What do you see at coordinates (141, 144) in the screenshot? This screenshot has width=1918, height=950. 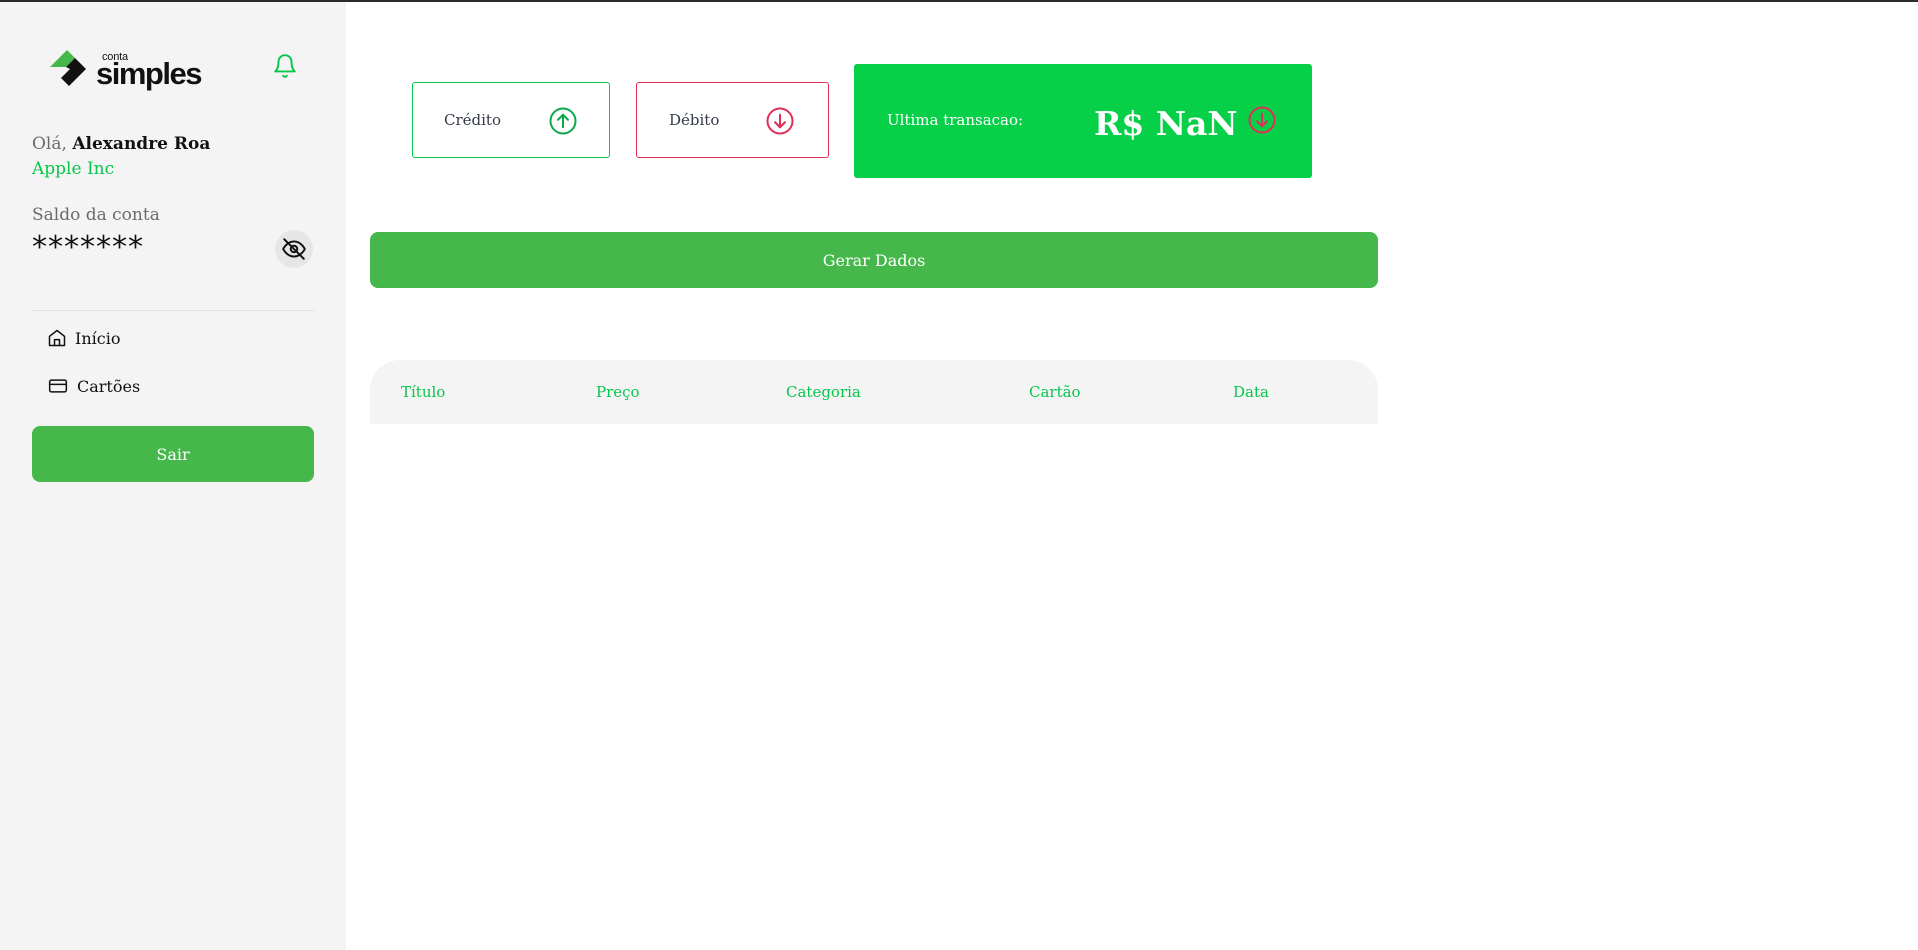 I see `user-name: Alexandre Roa` at bounding box center [141, 144].